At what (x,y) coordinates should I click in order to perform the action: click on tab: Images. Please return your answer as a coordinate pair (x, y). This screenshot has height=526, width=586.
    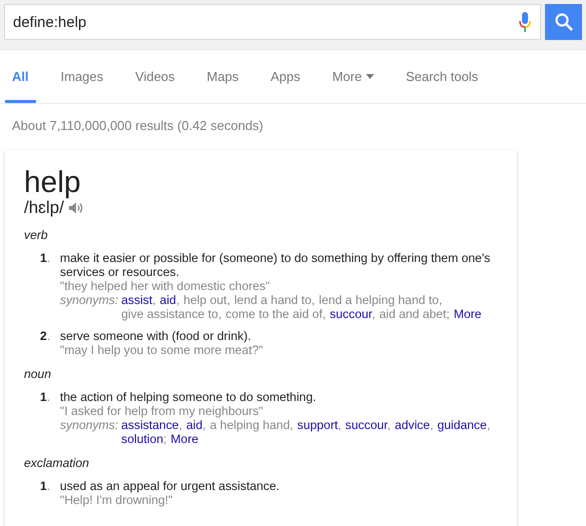
    Looking at the image, I should click on (82, 76).